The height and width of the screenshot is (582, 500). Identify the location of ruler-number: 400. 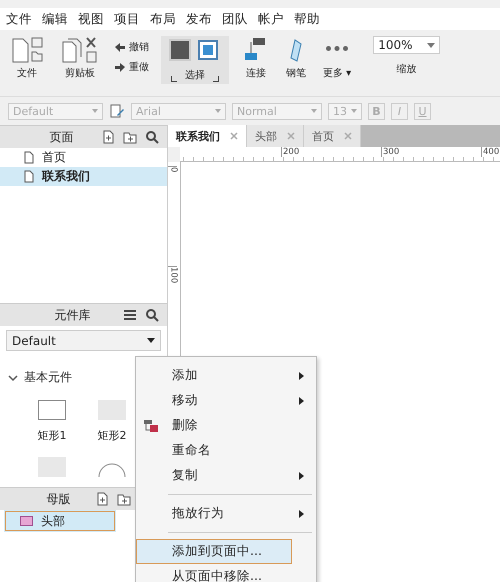
(490, 152).